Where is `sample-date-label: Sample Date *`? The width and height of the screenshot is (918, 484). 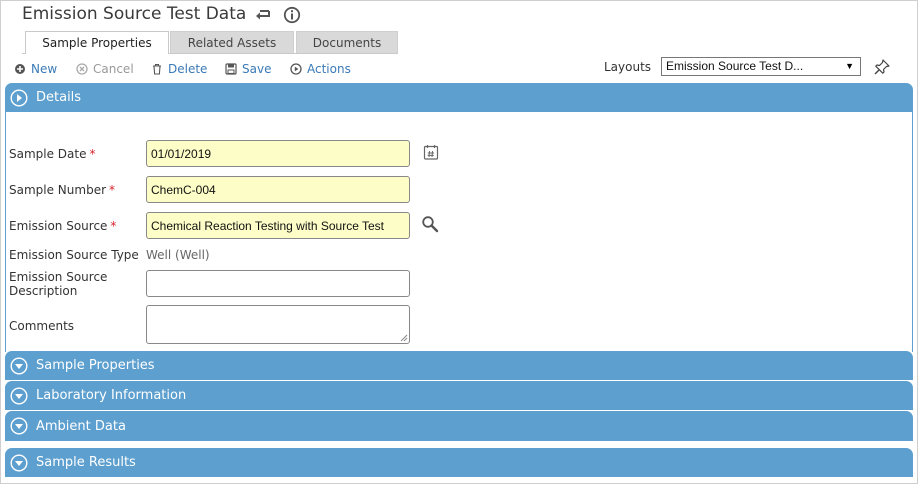
sample-date-label: Sample Date * is located at coordinates (52, 154).